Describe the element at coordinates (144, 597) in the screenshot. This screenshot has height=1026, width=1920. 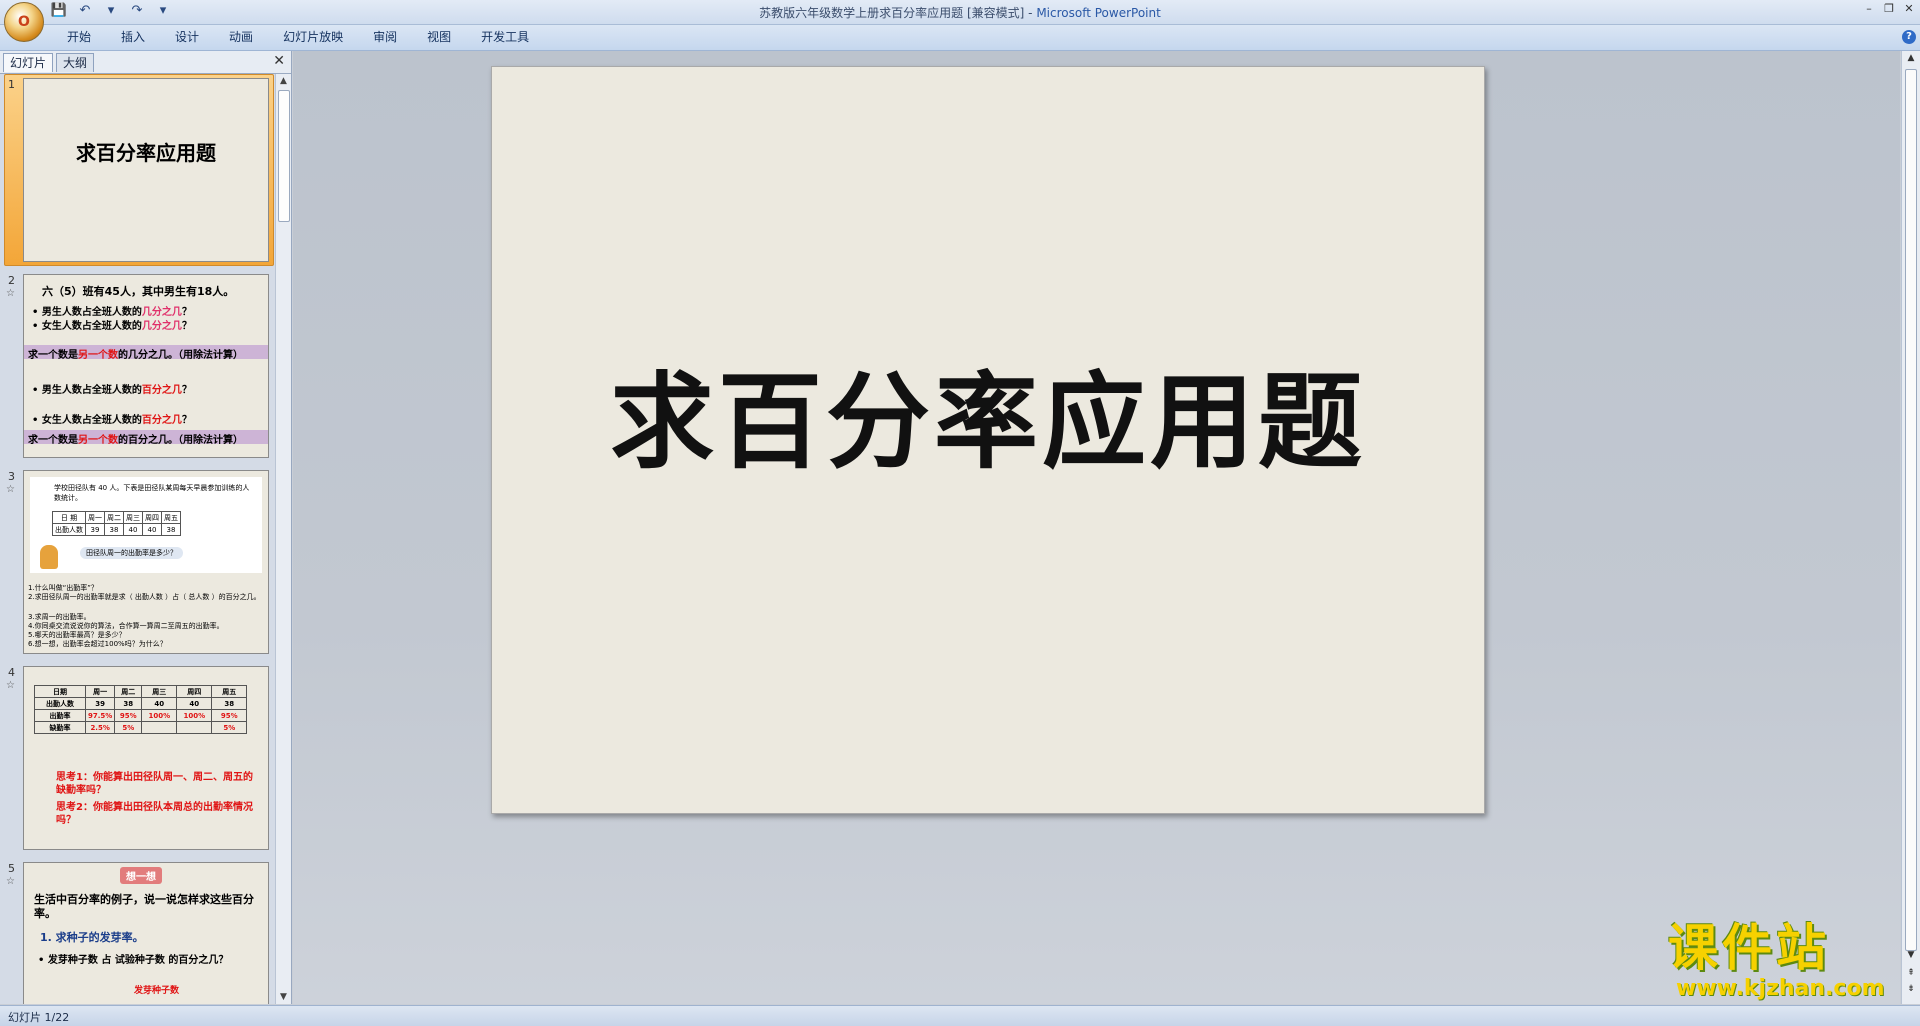
I see `thumb3-line: 2.求田径队周一的出勤率就是求（ 出勤人数 ）占（ 总人数 ）的百分之几。` at that location.